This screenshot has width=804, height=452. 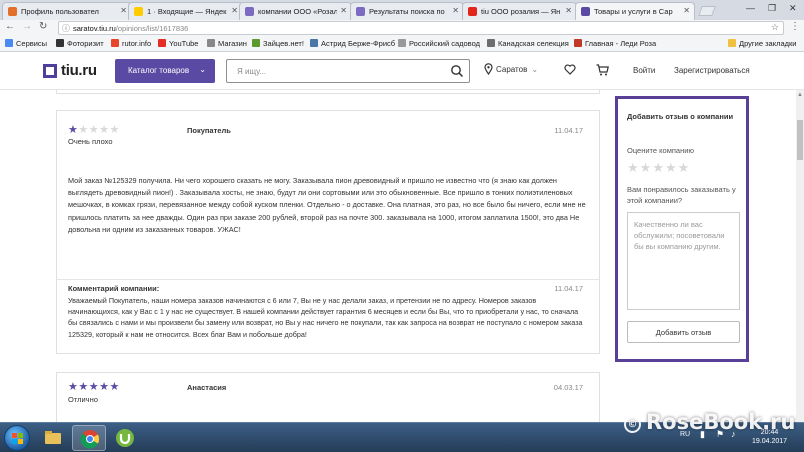 What do you see at coordinates (644, 70) in the screenshot?
I see `login-link: Войти` at bounding box center [644, 70].